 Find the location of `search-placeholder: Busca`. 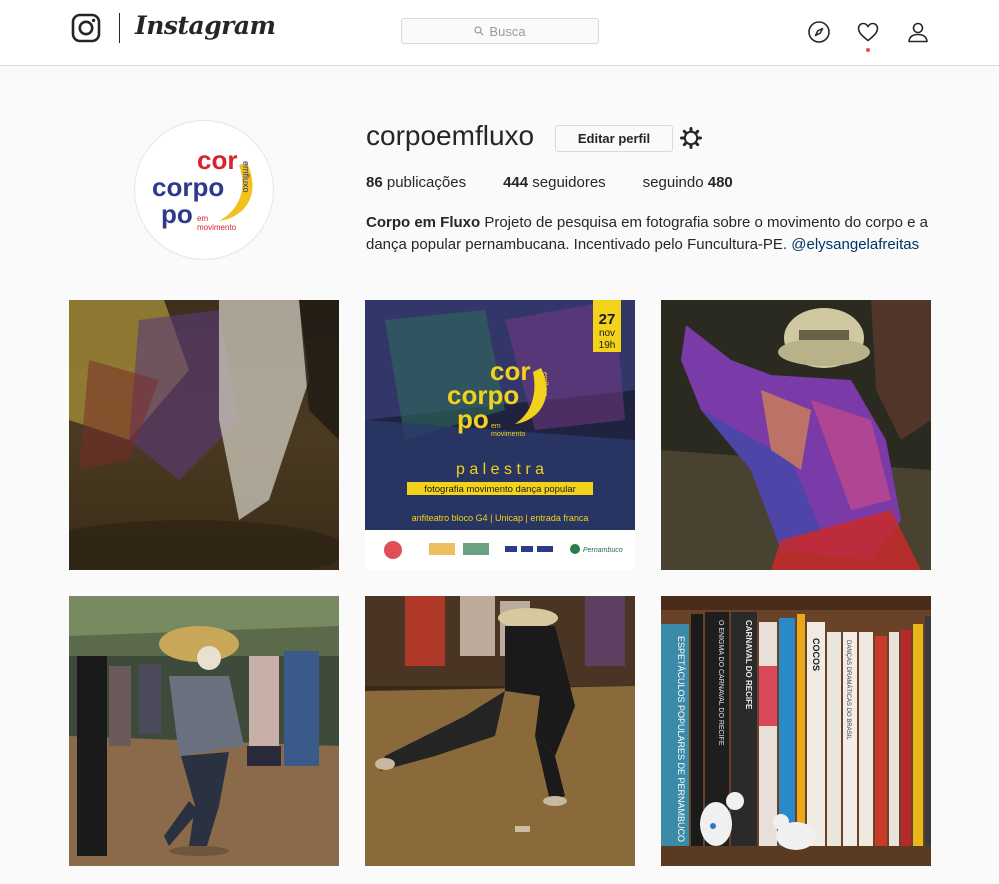

search-placeholder: Busca is located at coordinates (507, 31).